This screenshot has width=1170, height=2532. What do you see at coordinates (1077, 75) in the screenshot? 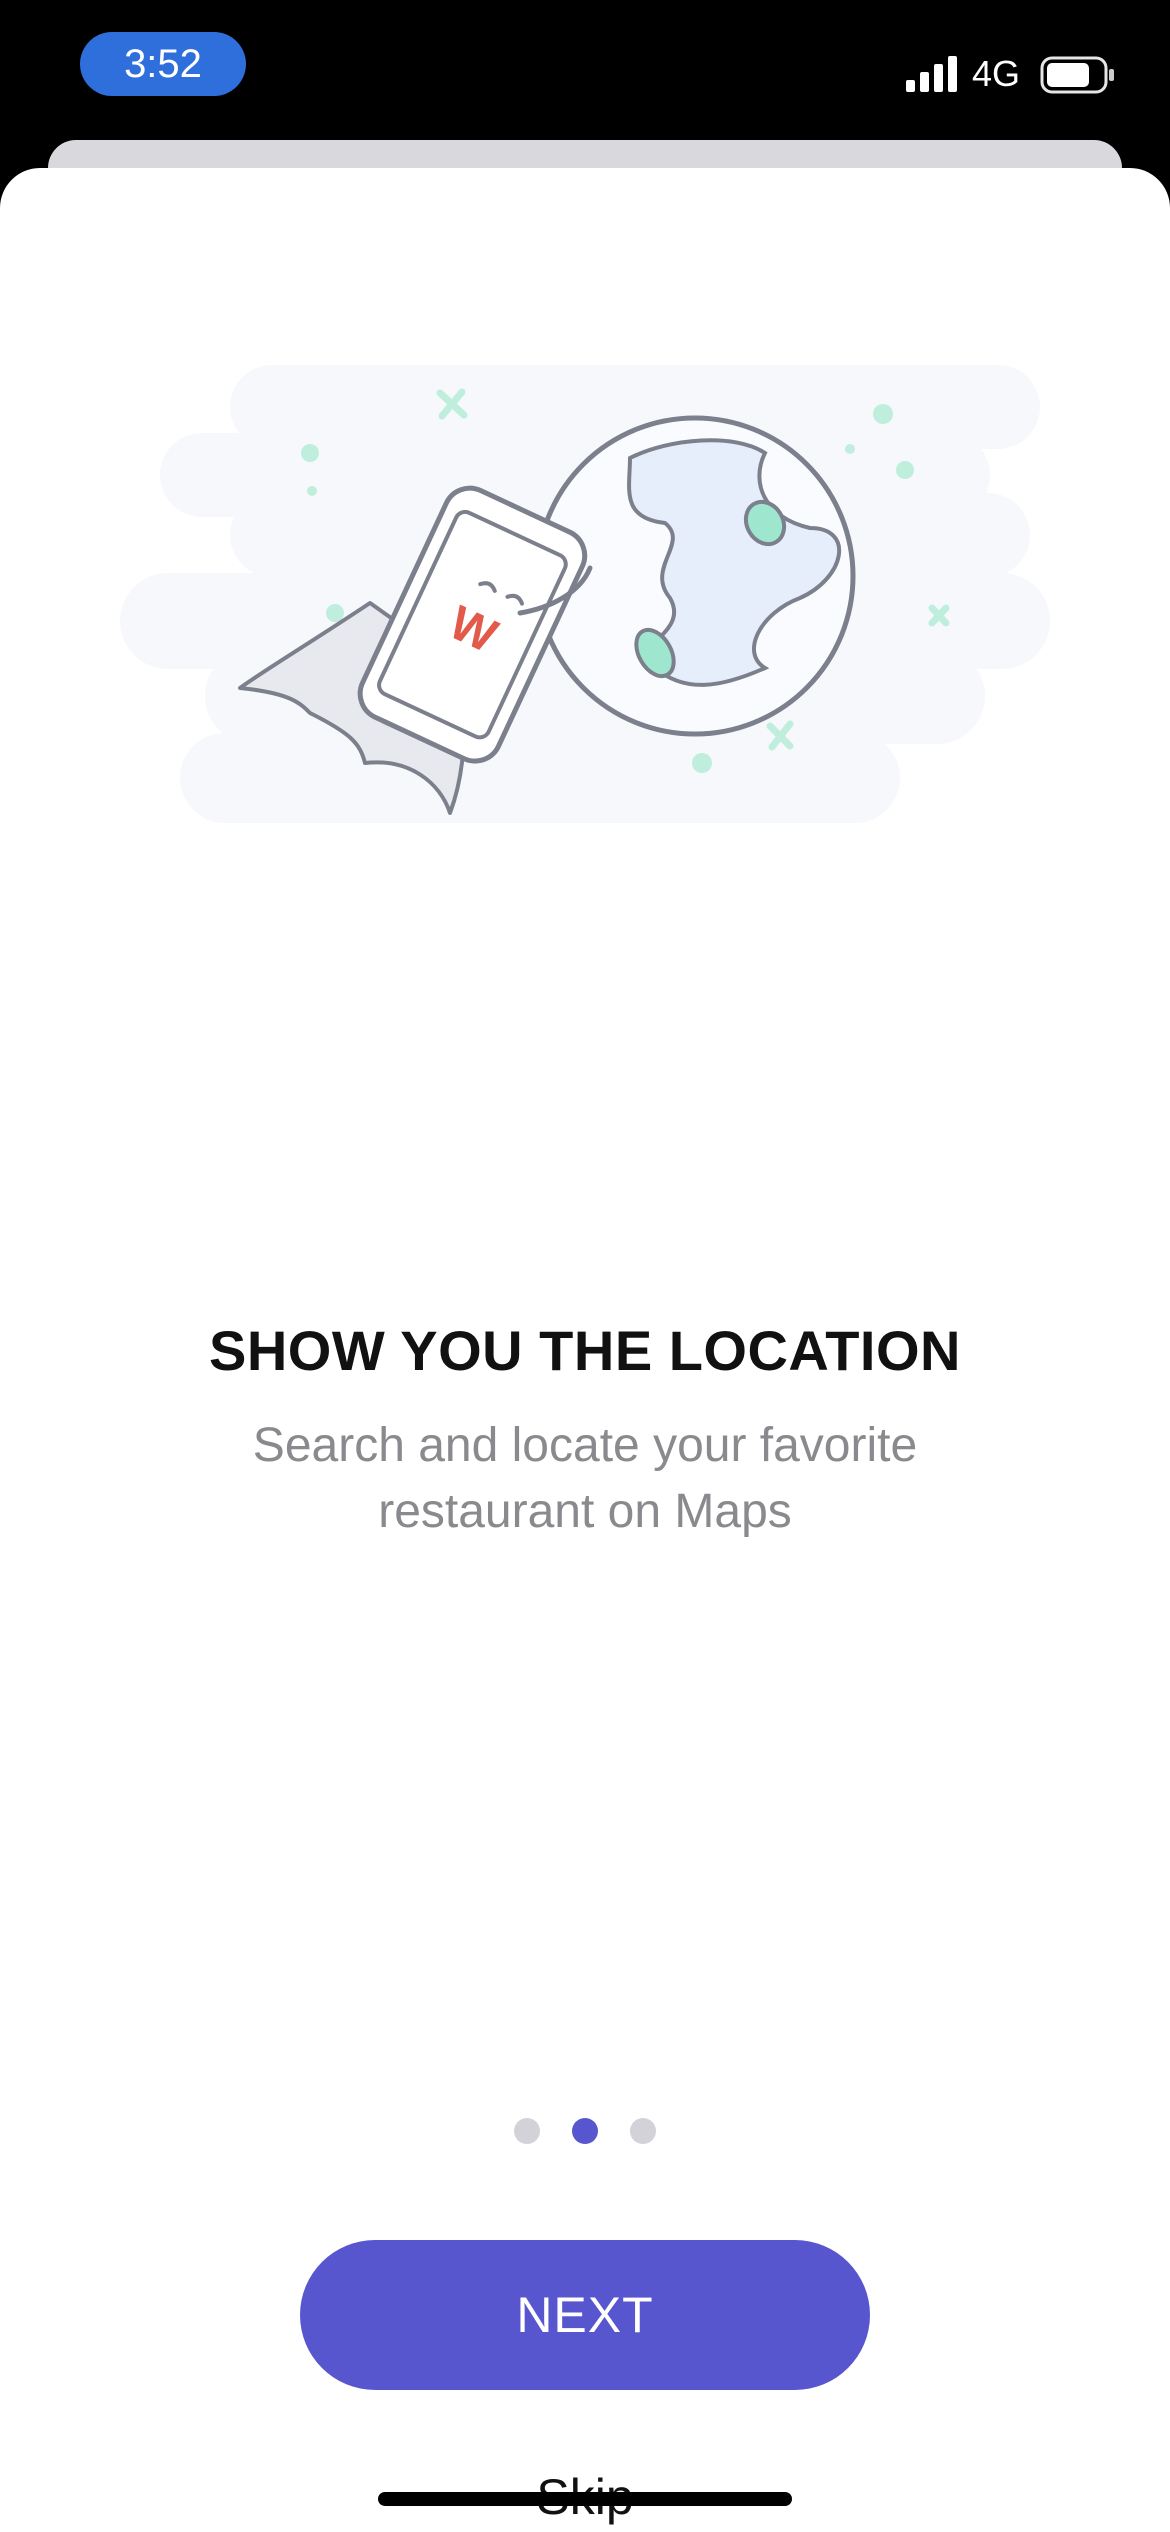
I see `battery-icon` at bounding box center [1077, 75].